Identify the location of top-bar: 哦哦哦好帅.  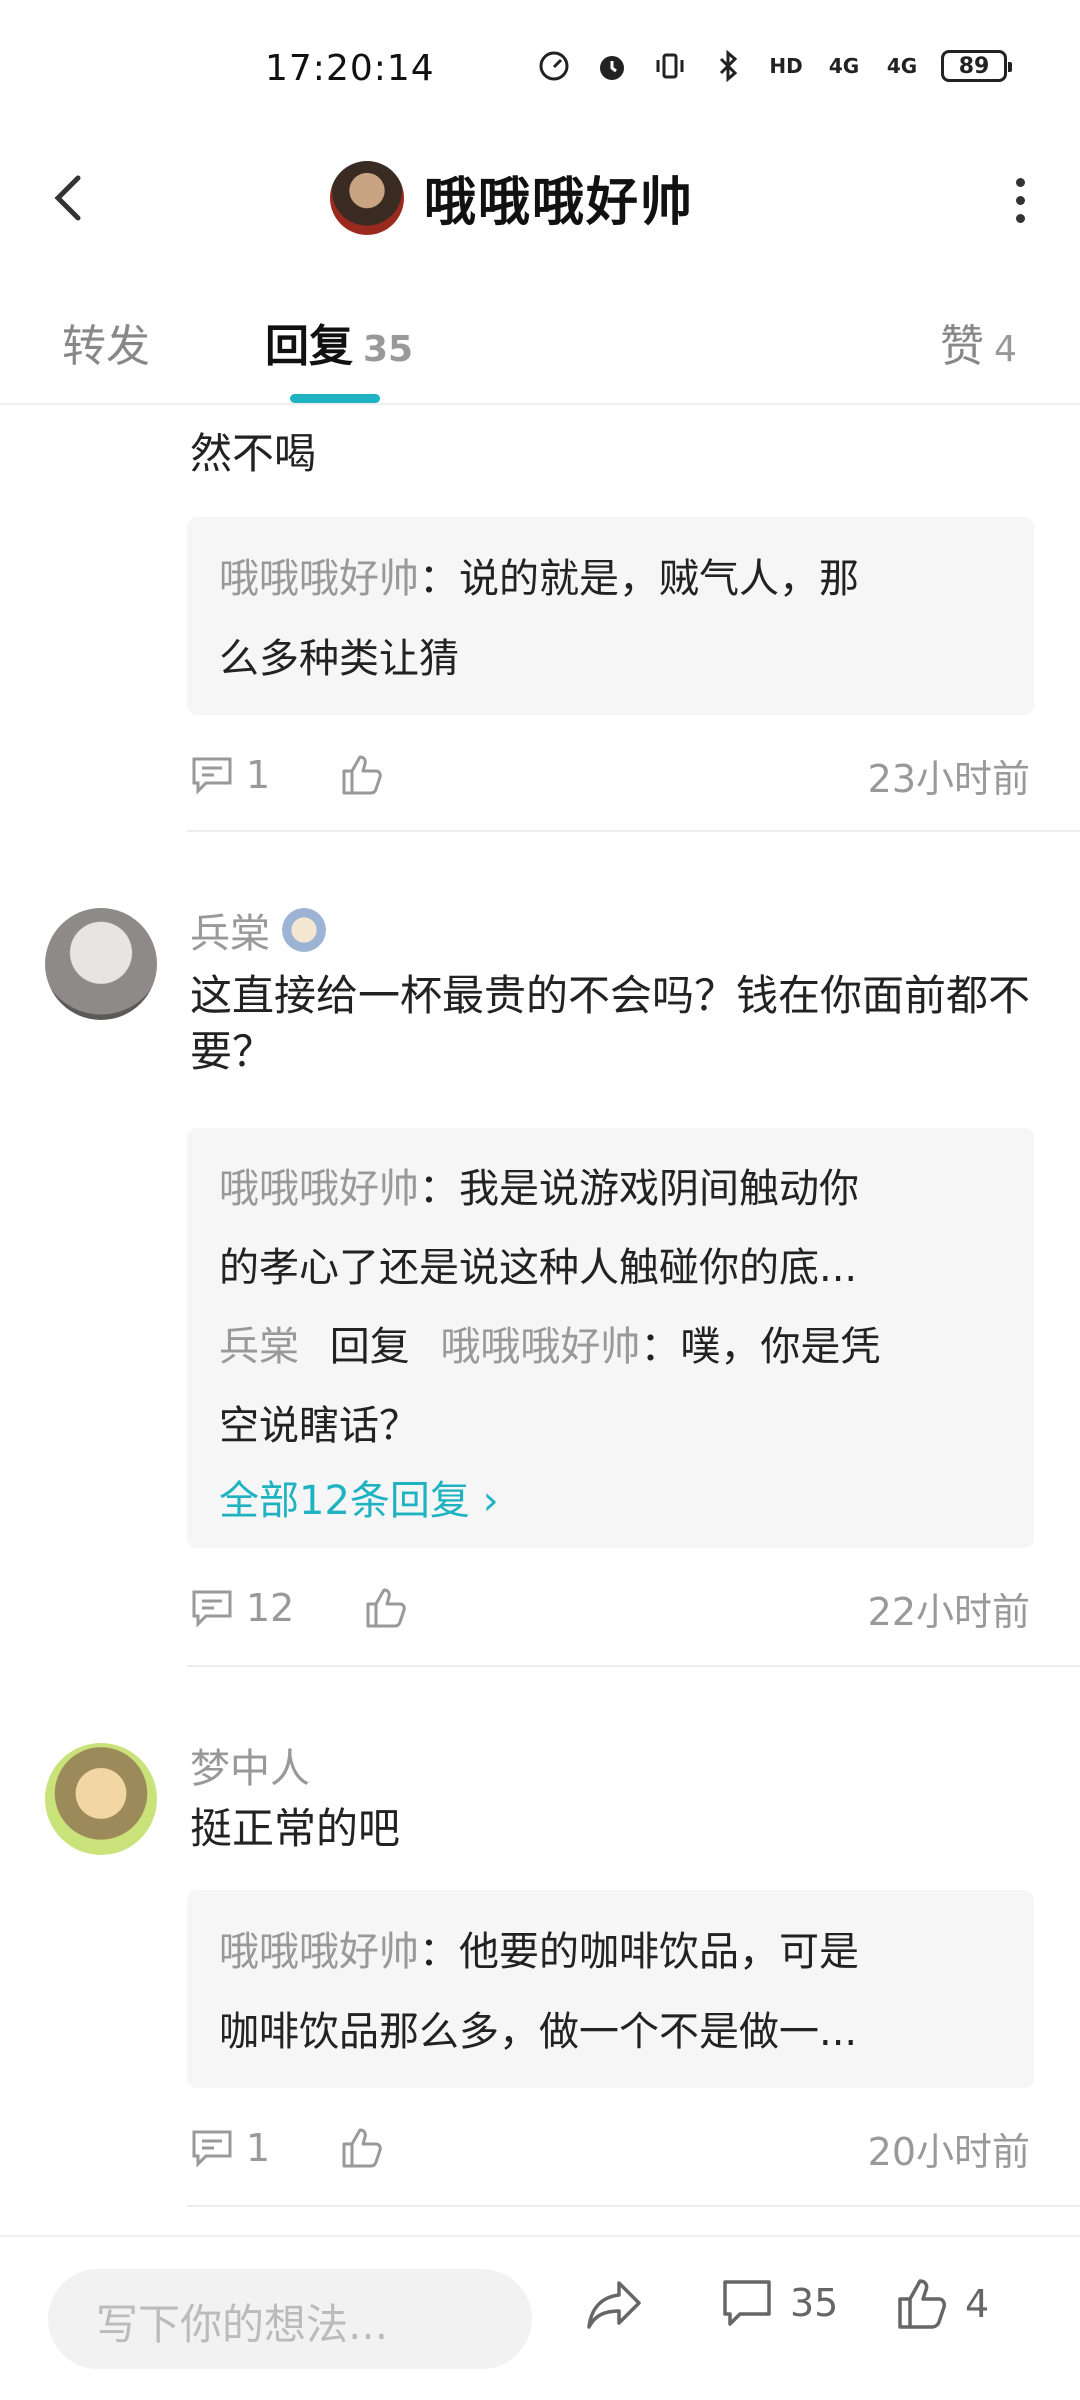
(540, 200).